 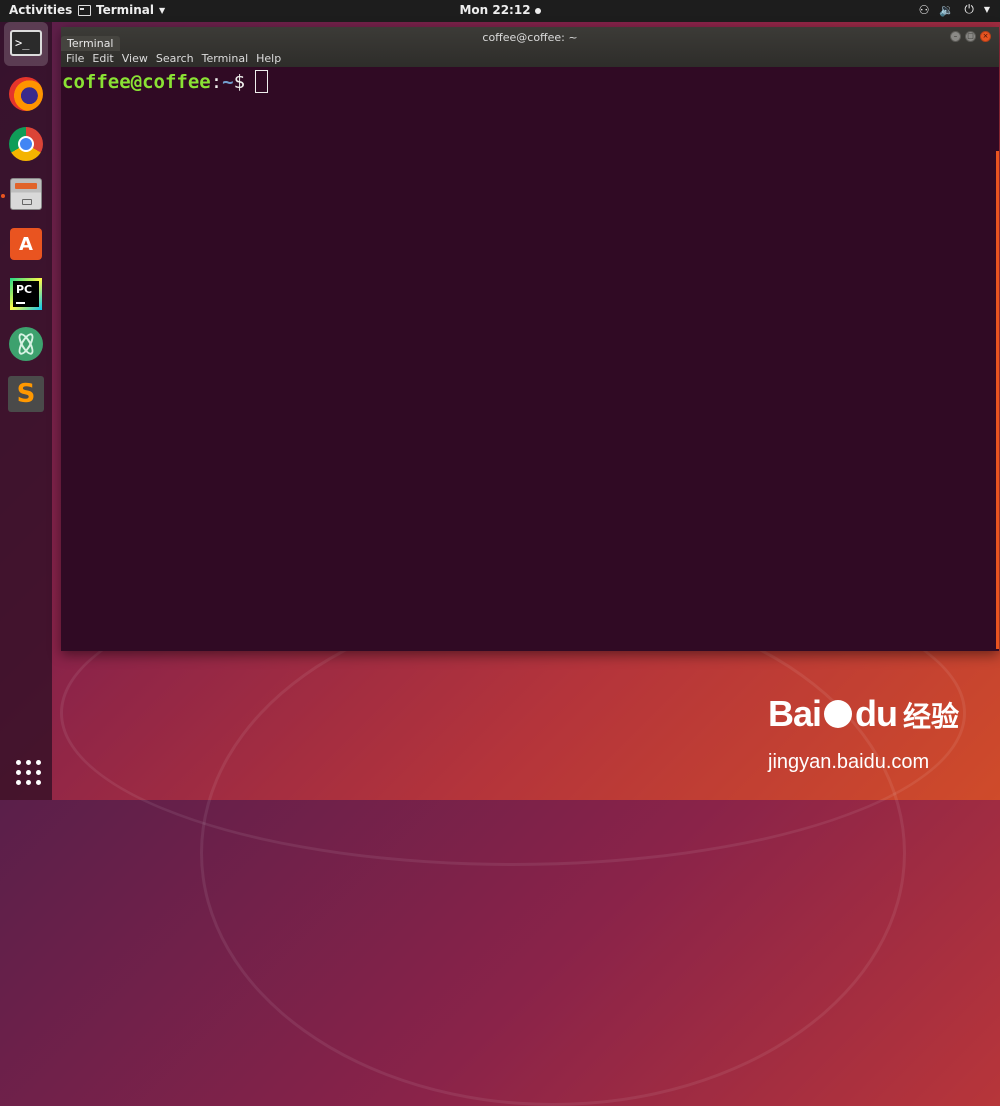 I want to click on menu-bar: File Edit View Search Terminal Help, so click(x=173, y=58).